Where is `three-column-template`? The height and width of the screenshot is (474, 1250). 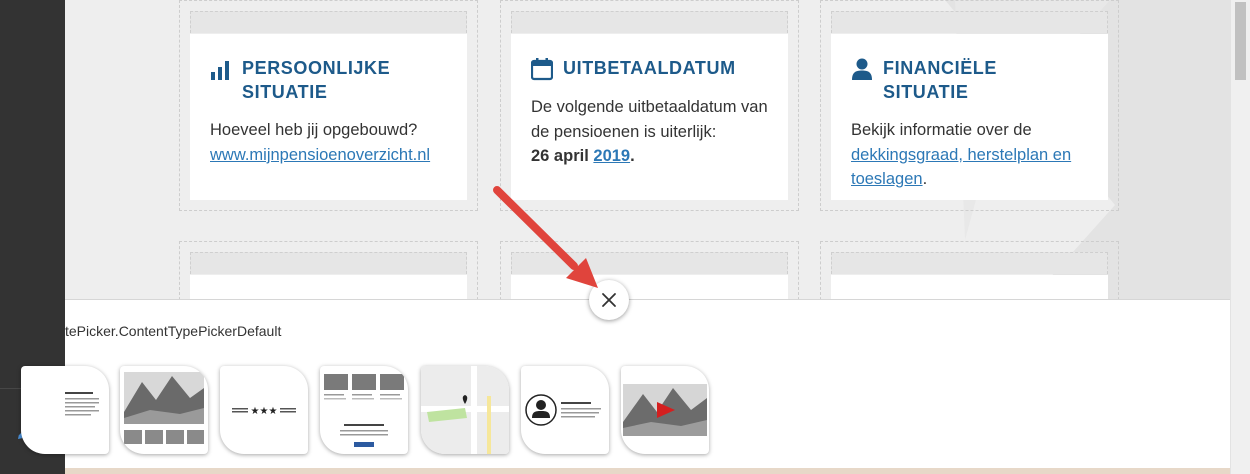
three-column-template is located at coordinates (364, 410).